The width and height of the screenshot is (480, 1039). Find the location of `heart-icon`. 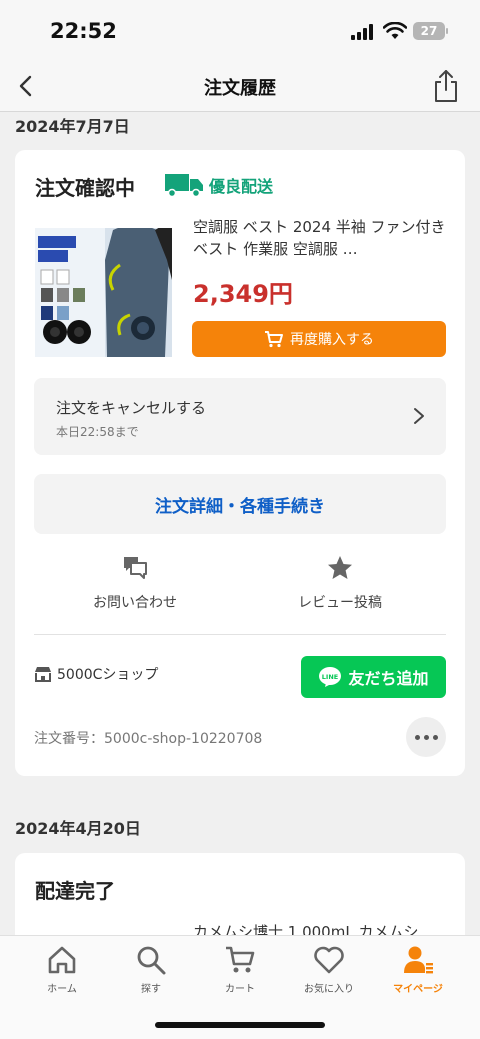

heart-icon is located at coordinates (329, 960).